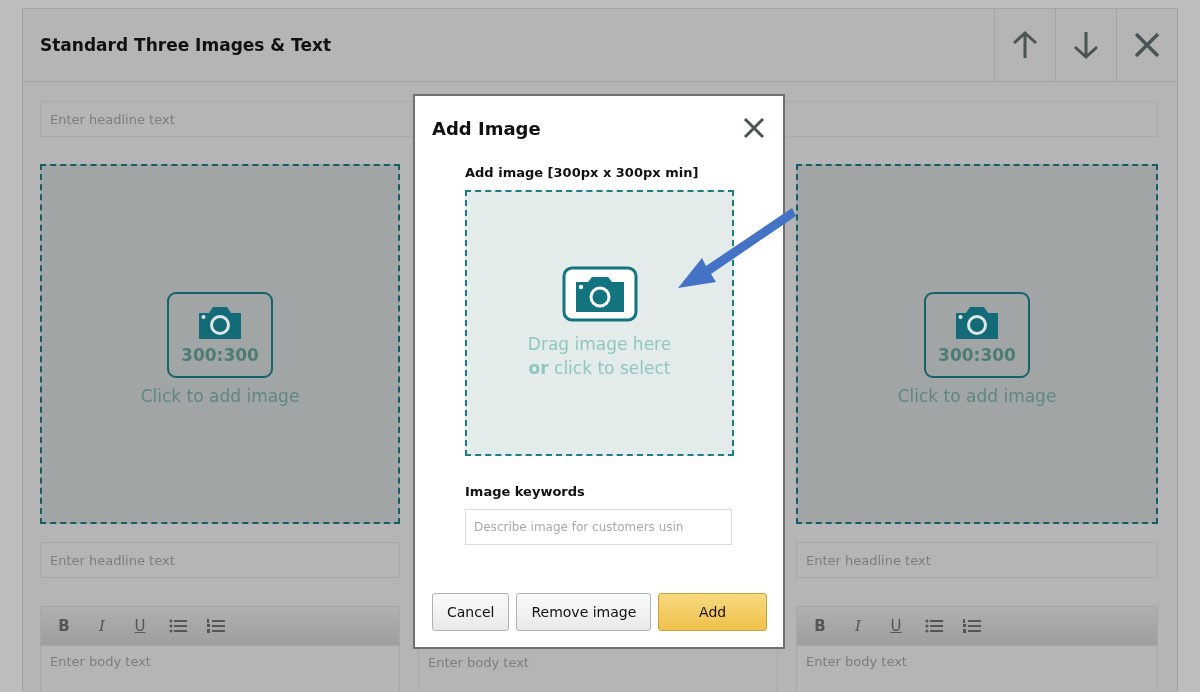  Describe the element at coordinates (486, 128) in the screenshot. I see `dialog-title: Add Image` at that location.